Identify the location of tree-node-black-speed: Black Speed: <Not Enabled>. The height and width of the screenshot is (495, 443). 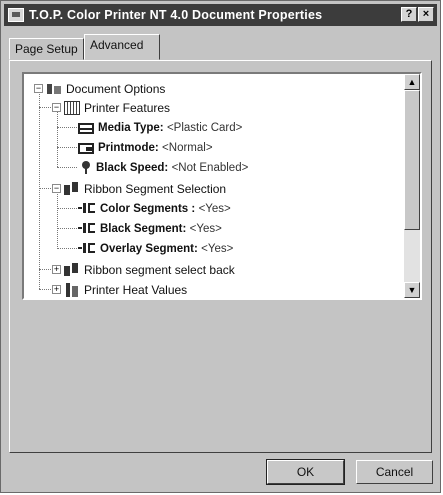
(164, 168).